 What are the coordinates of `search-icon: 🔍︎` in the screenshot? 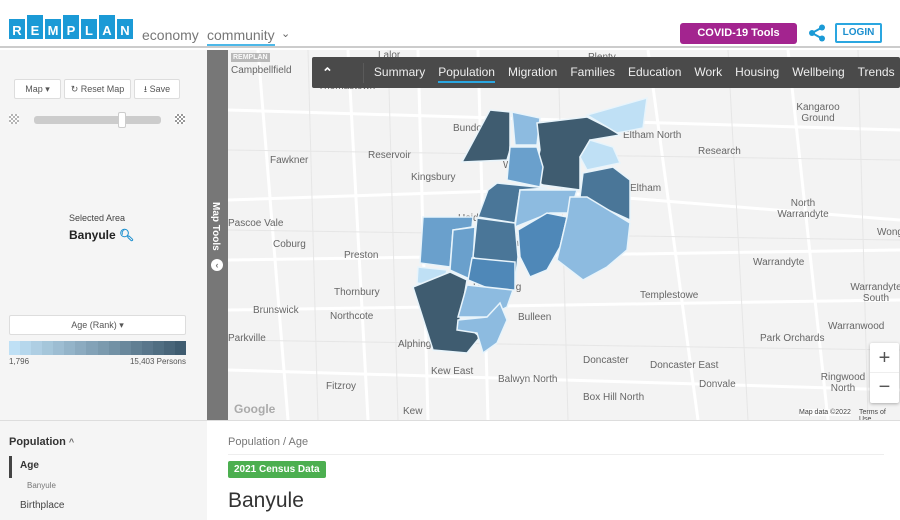 It's located at (126, 235).